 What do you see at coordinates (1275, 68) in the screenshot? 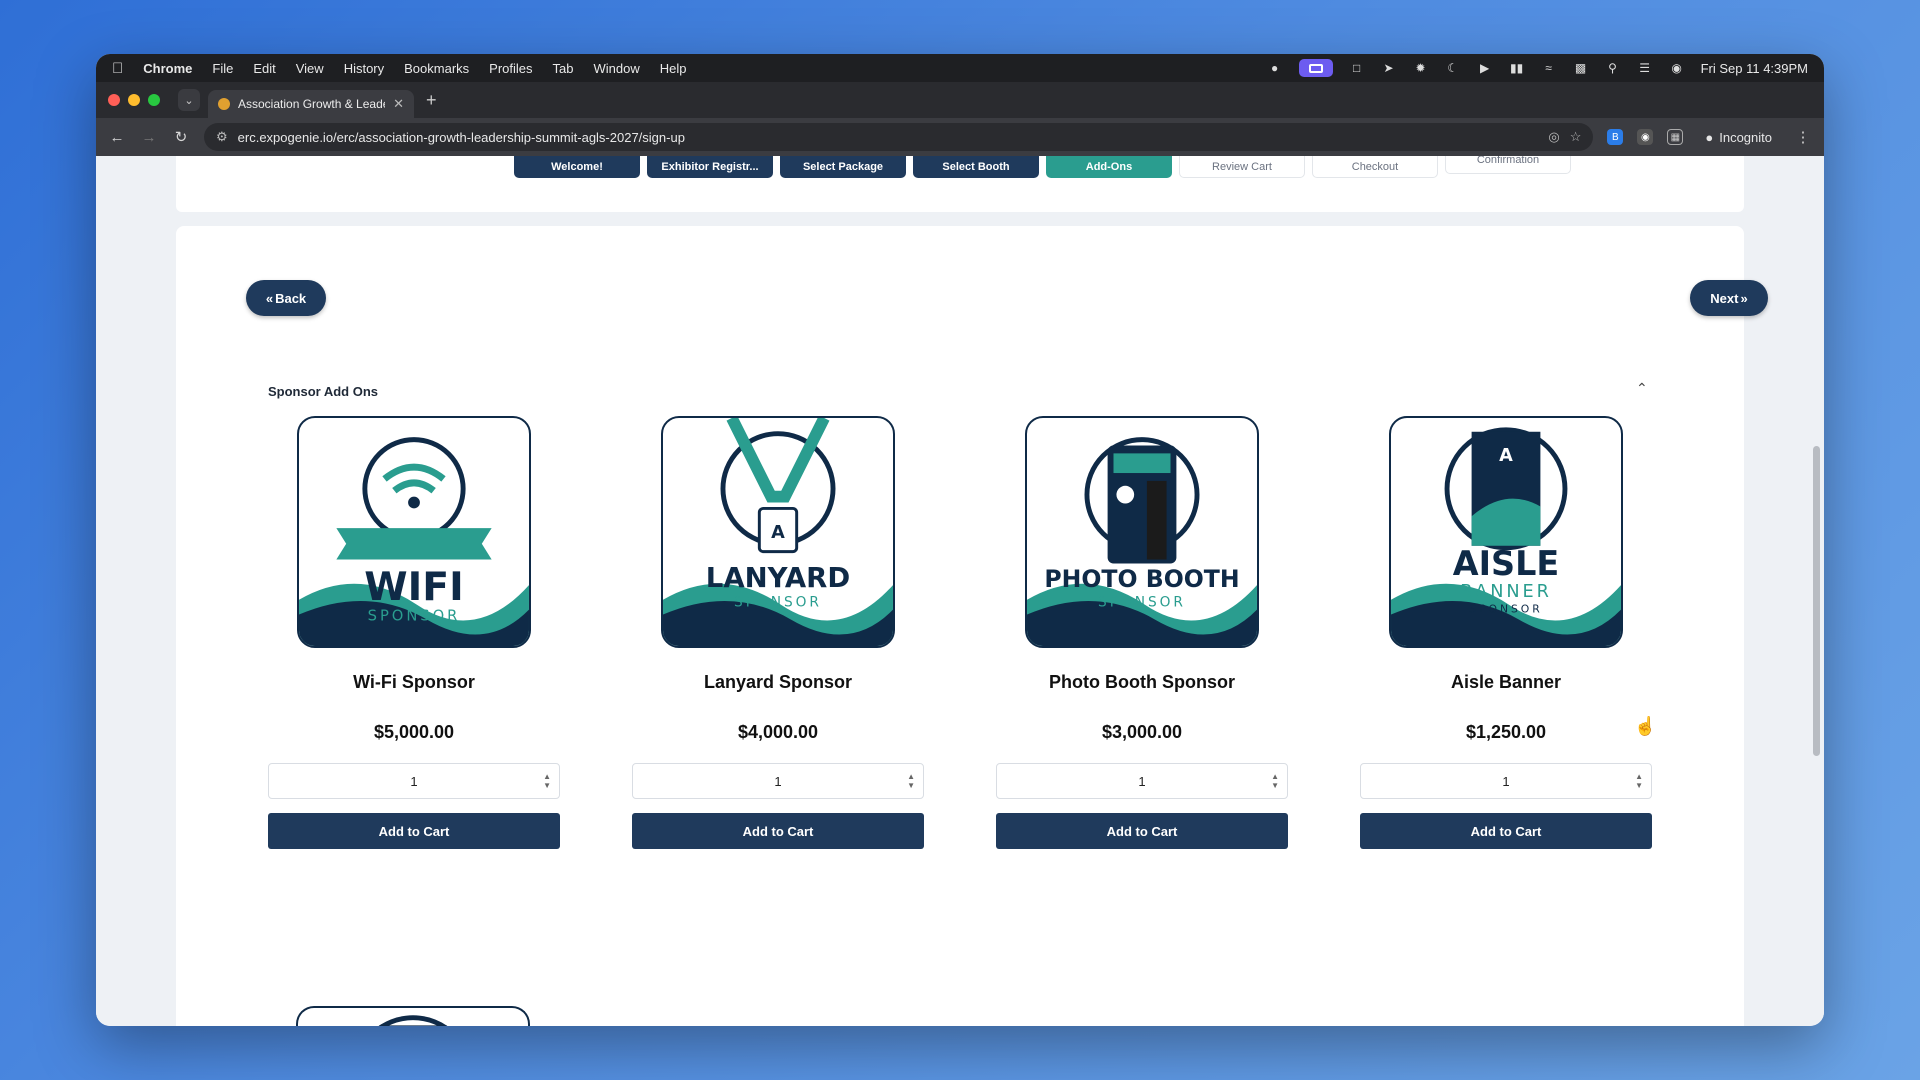
I see `mic-icon: ●` at bounding box center [1275, 68].